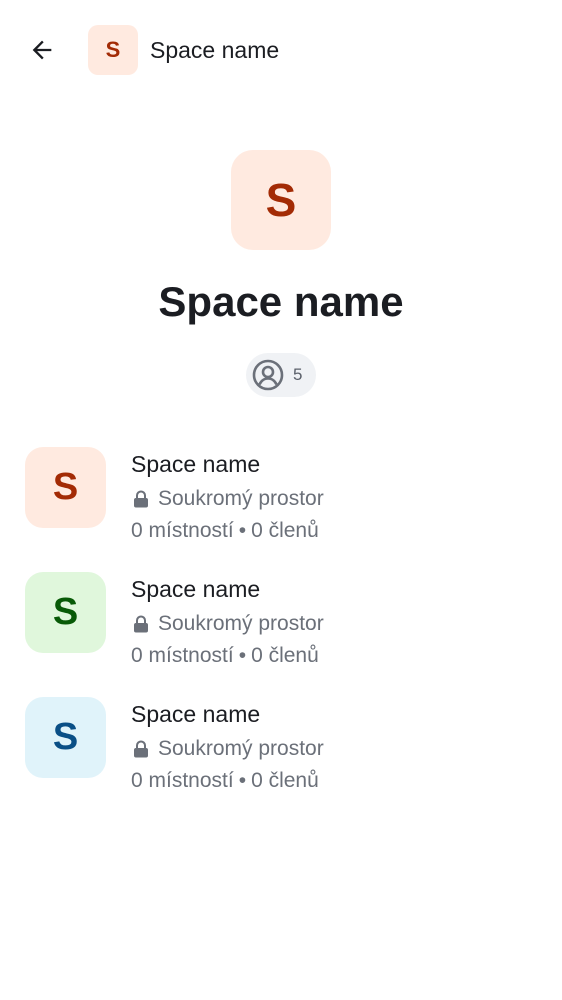  Describe the element at coordinates (215, 50) in the screenshot. I see `topbar-title: Space name` at that location.